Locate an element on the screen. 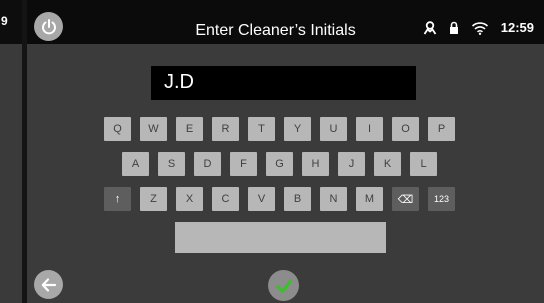 This screenshot has width=544, height=303. top-bar: Enter Cleaner’s Initials 12:59 is located at coordinates (285, 22).